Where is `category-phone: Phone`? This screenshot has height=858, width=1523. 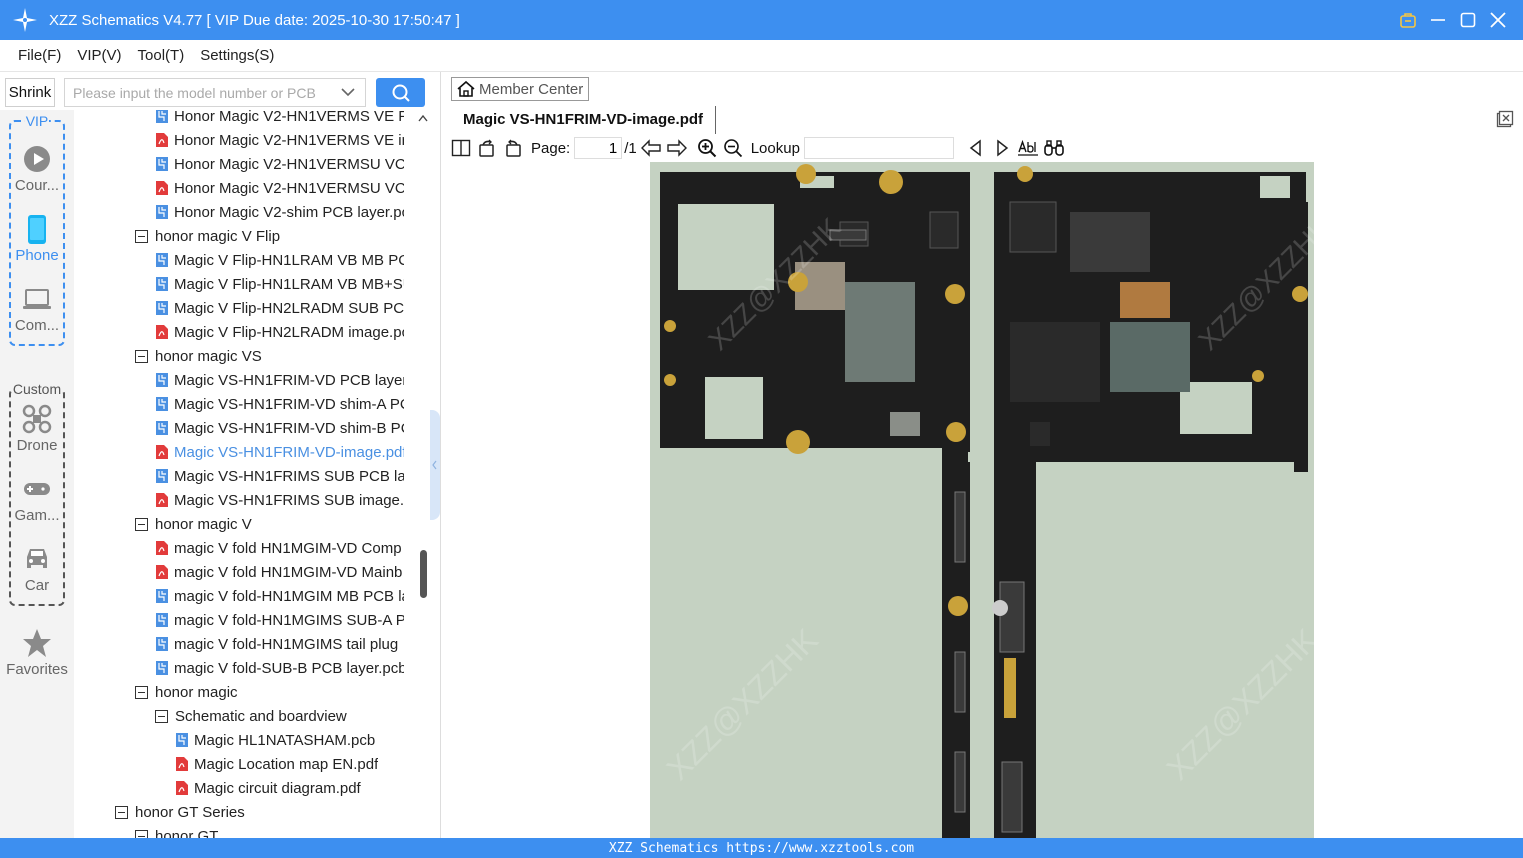 category-phone: Phone is located at coordinates (37, 239).